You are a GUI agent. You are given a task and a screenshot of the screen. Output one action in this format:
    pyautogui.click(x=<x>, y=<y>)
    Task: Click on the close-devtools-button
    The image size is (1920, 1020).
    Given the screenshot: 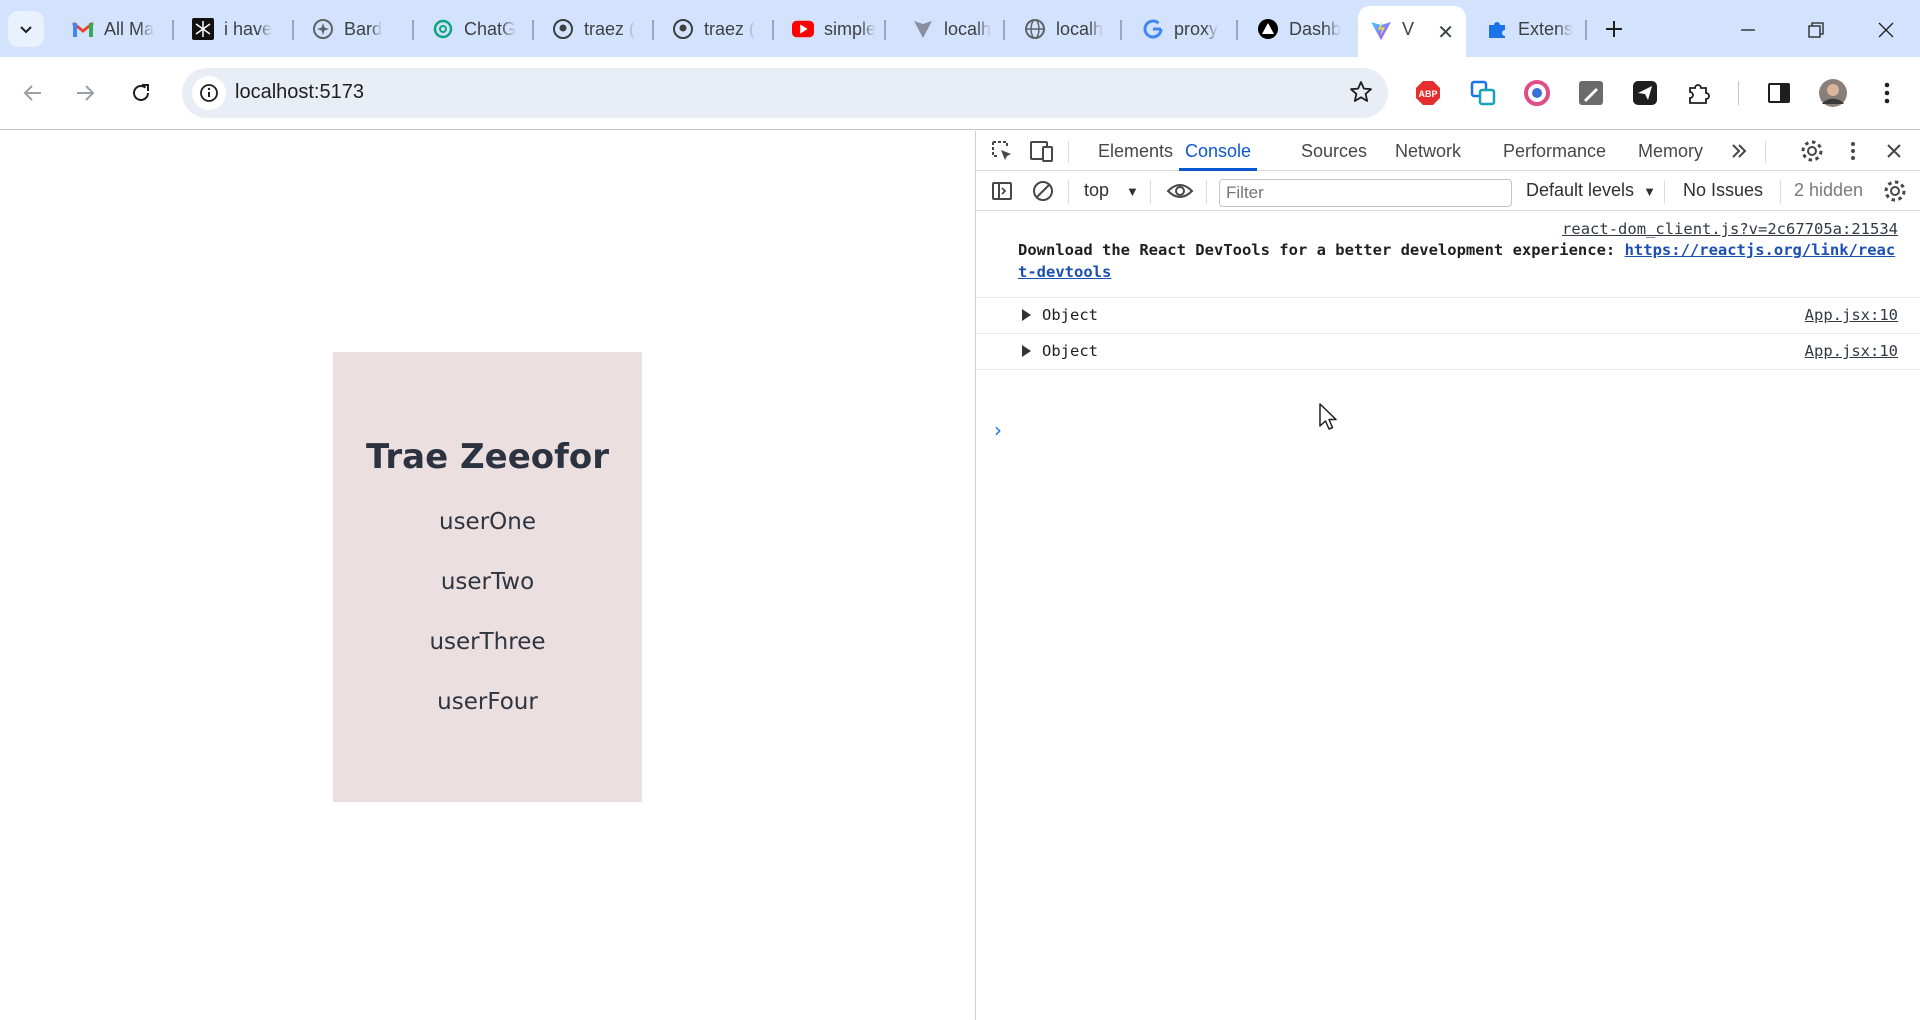 What is the action you would take?
    pyautogui.click(x=1894, y=151)
    